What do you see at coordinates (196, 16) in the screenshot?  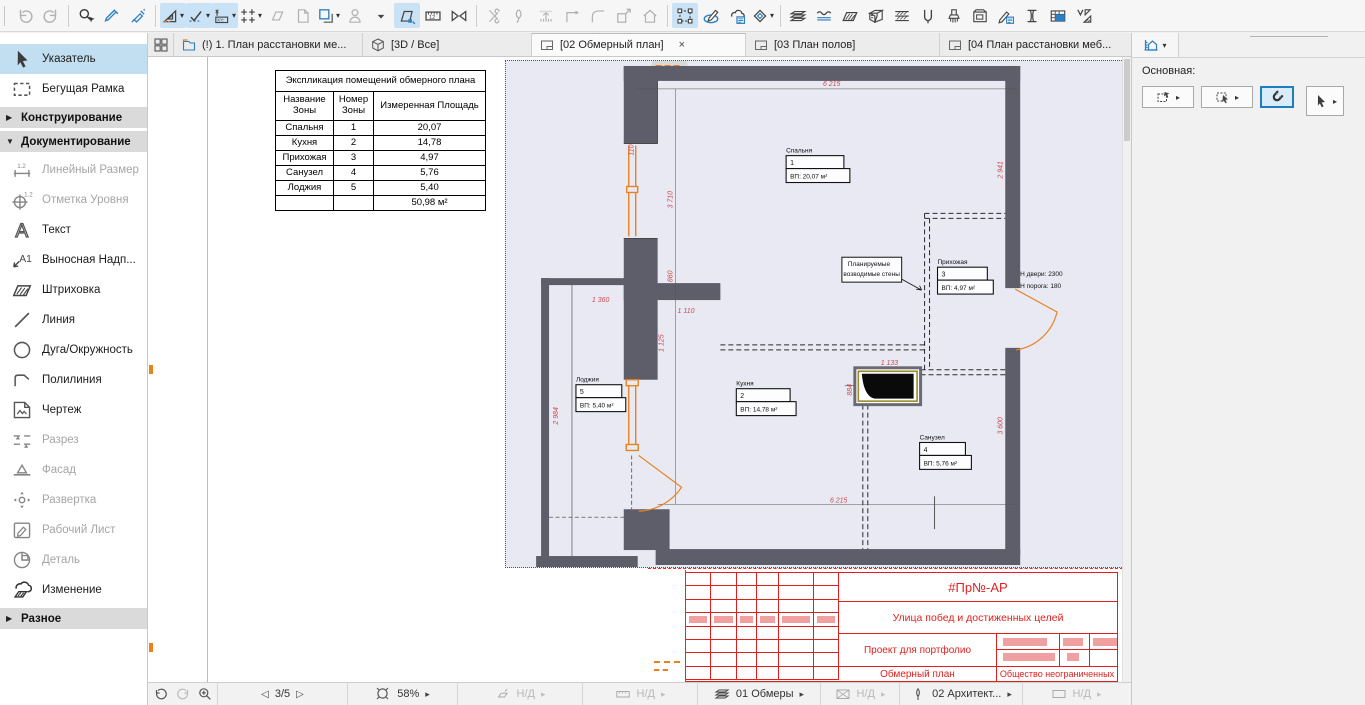 I see `snapcheck-icon` at bounding box center [196, 16].